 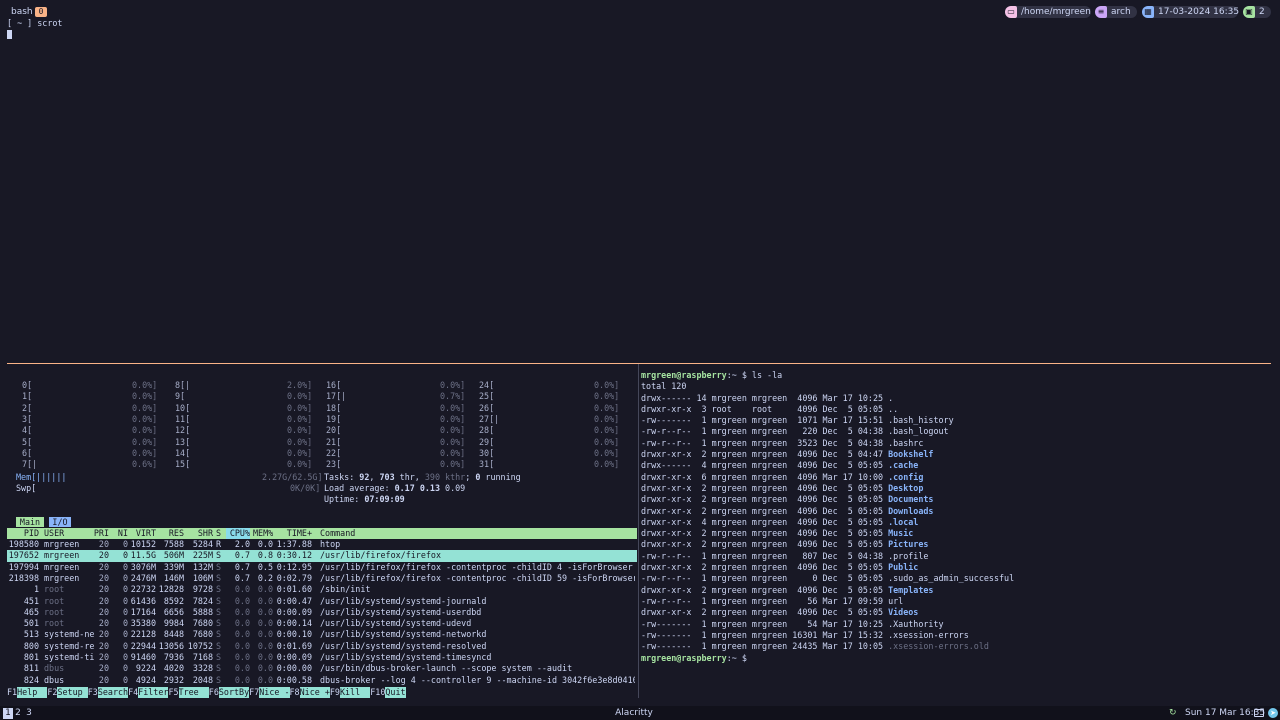 What do you see at coordinates (60, 522) in the screenshot?
I see `tab-io: I/O` at bounding box center [60, 522].